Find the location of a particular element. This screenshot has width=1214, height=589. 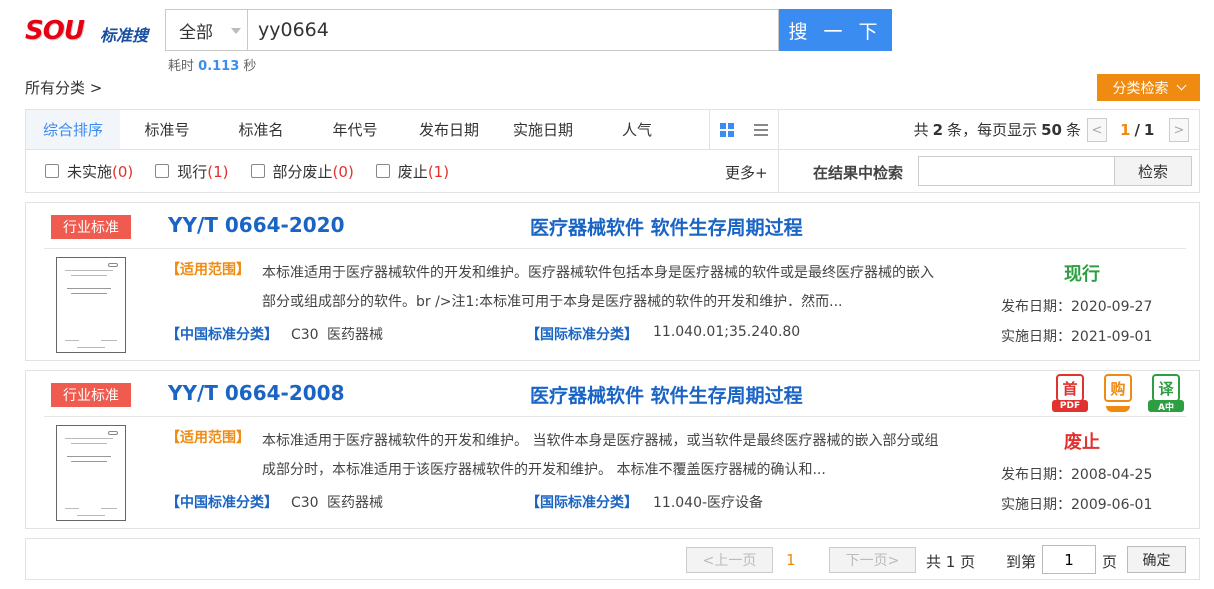

buy-glyph: 购 is located at coordinates (1118, 388).